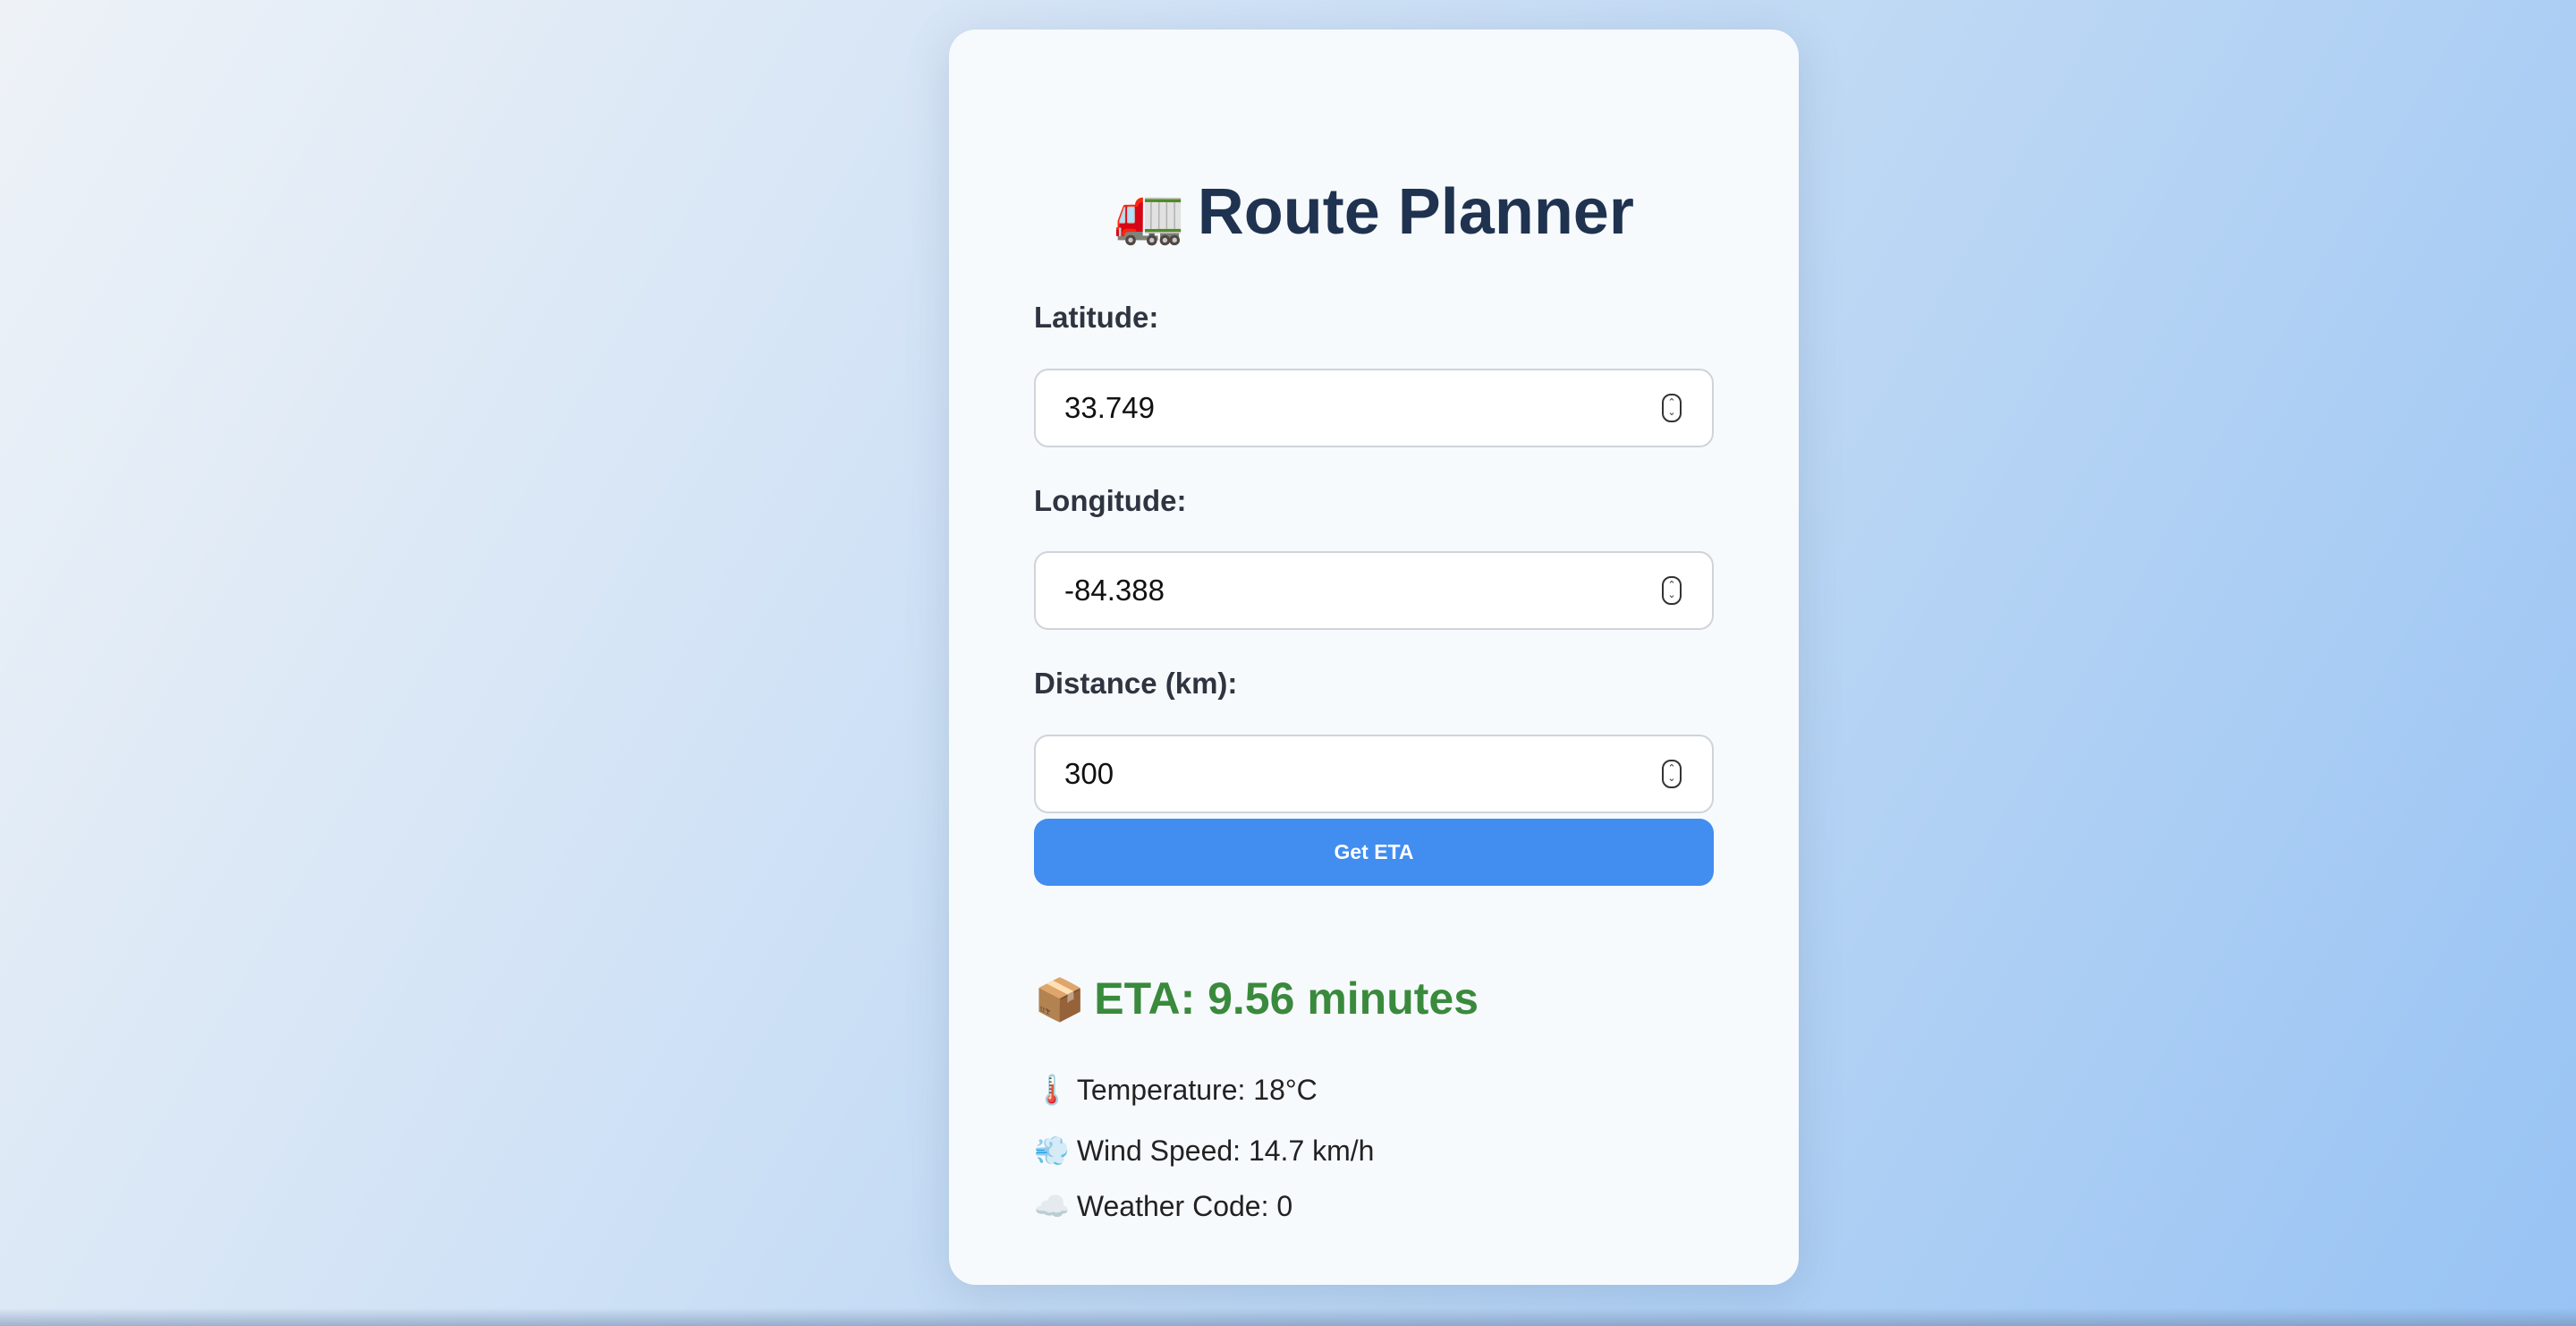 The image size is (2576, 1326). What do you see at coordinates (1096, 317) in the screenshot?
I see `latitude-label: Latitude:` at bounding box center [1096, 317].